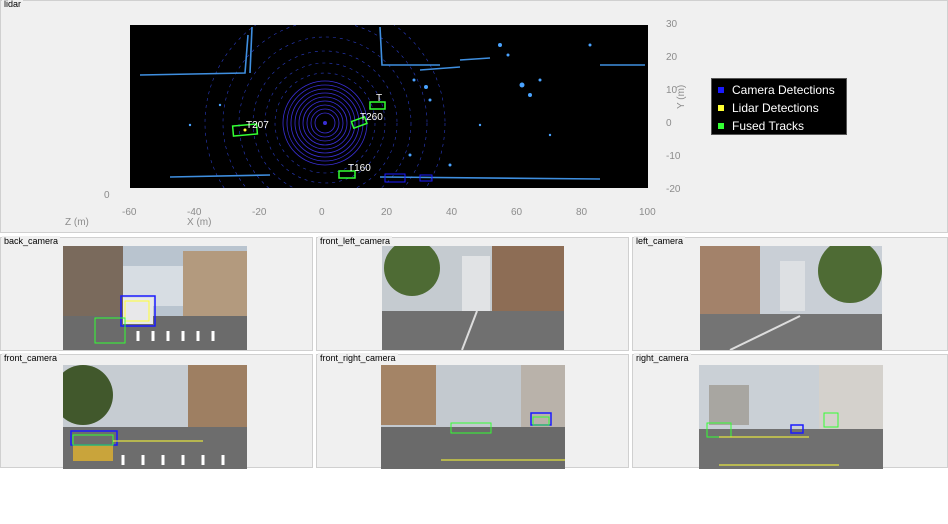  What do you see at coordinates (322, 212) in the screenshot?
I see `x-tick-label: 0` at bounding box center [322, 212].